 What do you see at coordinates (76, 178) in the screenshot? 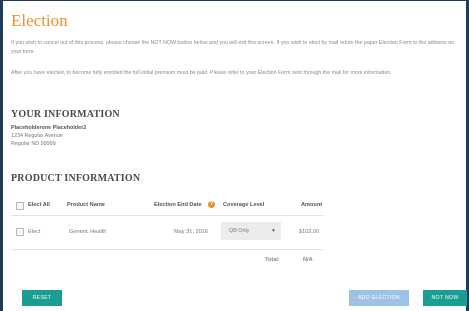
I see `product-information-heading: PRODUCT INFORMATION` at bounding box center [76, 178].